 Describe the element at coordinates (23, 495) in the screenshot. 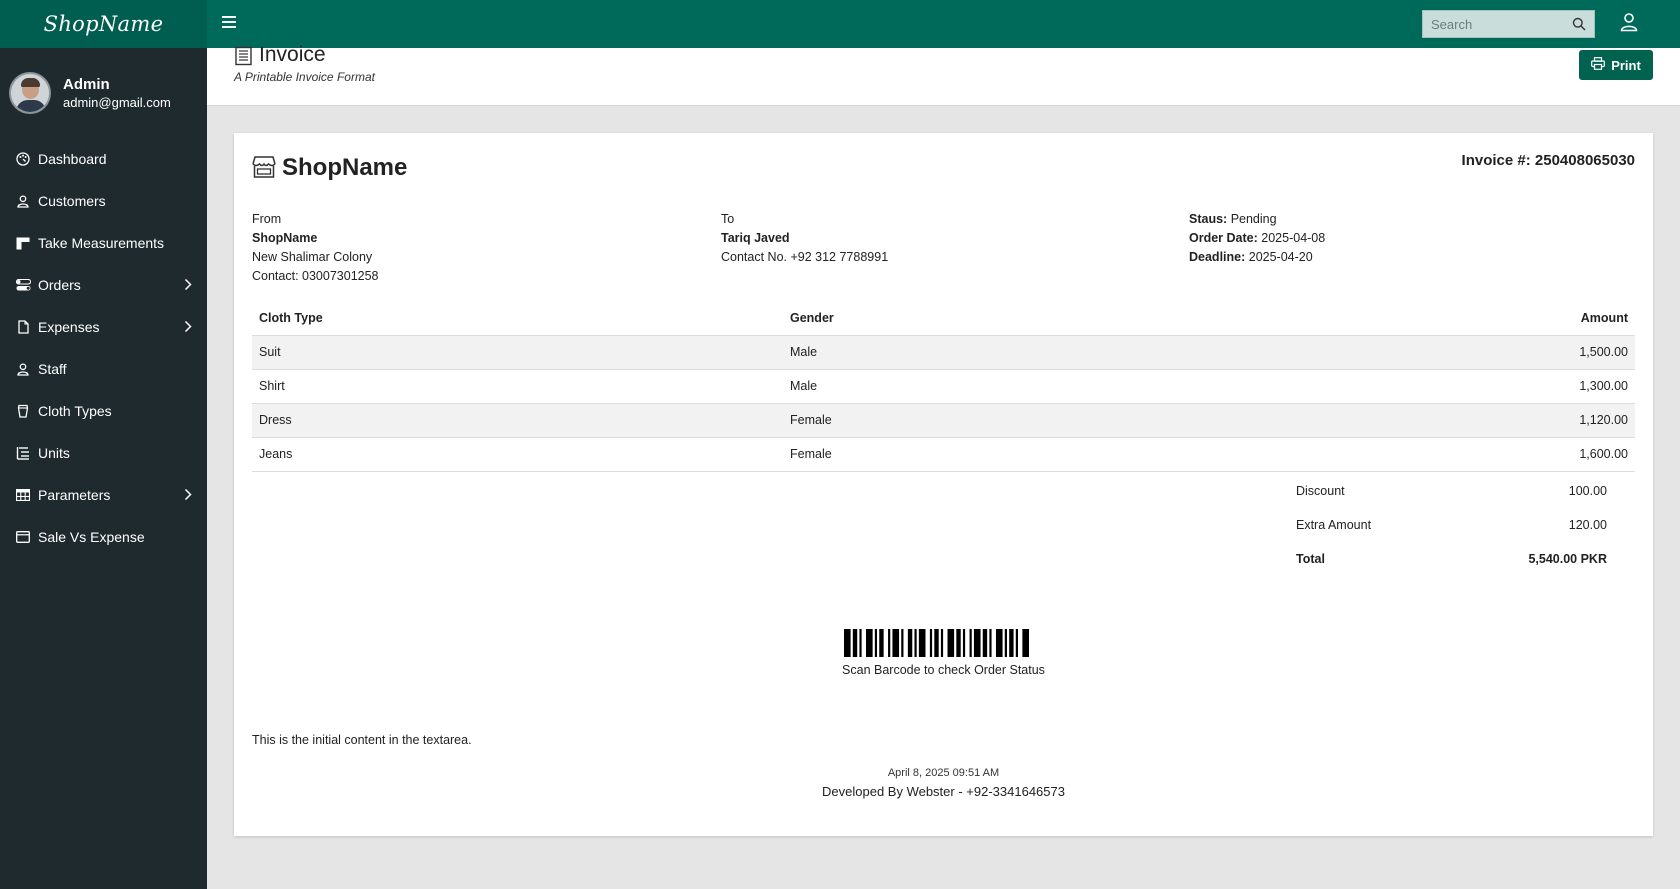

I see `table-icon` at that location.